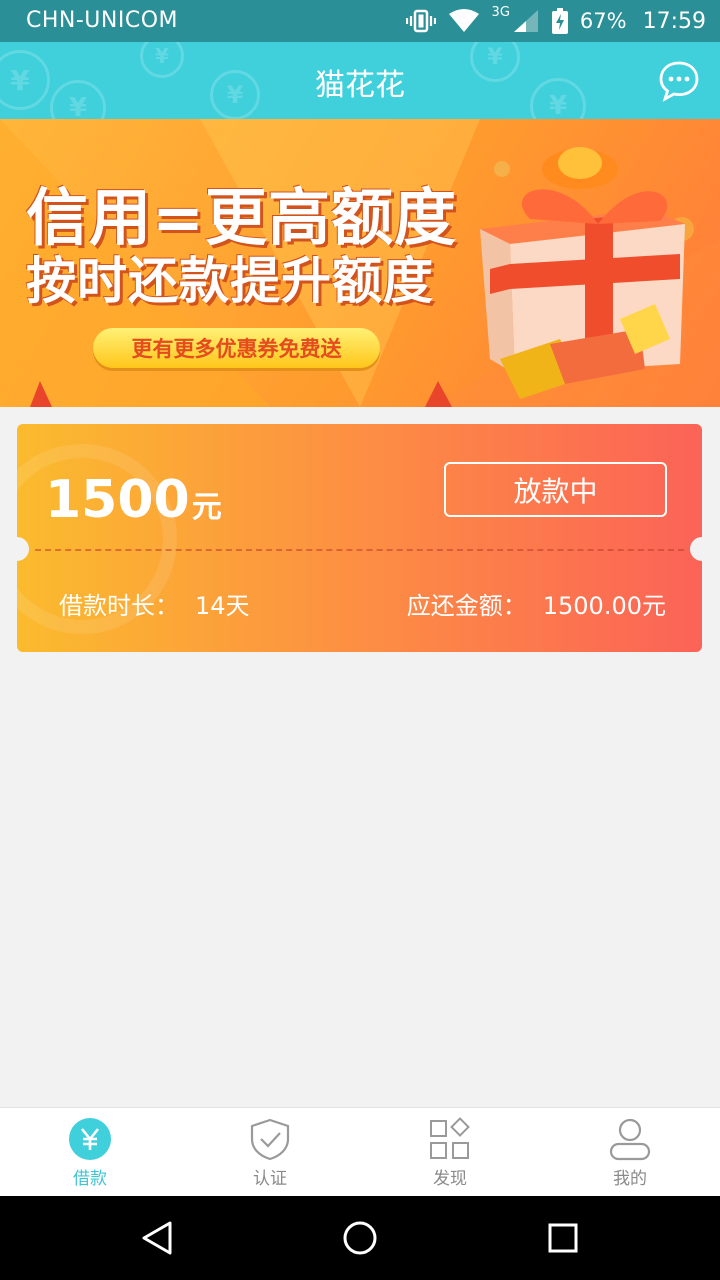  I want to click on nav-item-loan: 借款, so click(90, 1152).